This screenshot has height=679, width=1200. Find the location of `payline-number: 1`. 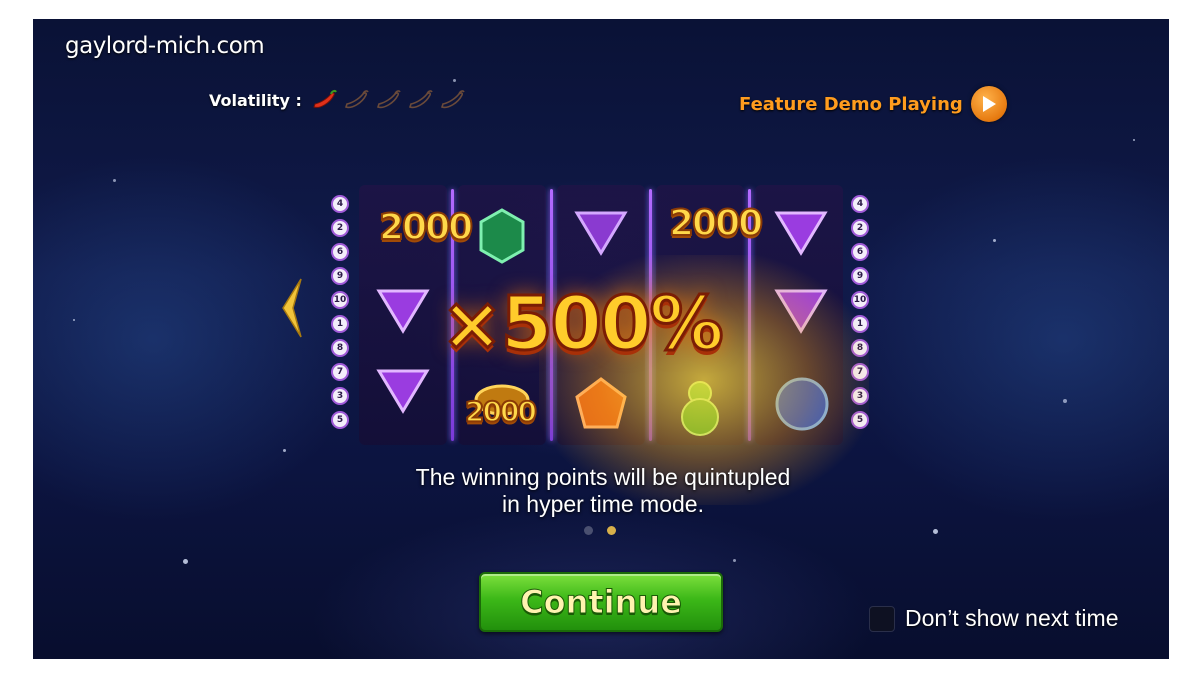

payline-number: 1 is located at coordinates (340, 324).